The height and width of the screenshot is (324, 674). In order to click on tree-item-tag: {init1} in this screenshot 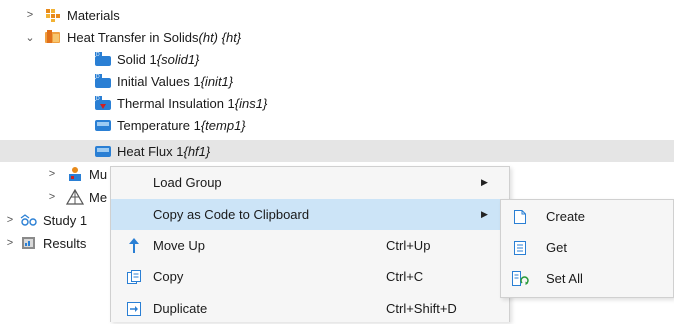, I will do `click(217, 81)`.